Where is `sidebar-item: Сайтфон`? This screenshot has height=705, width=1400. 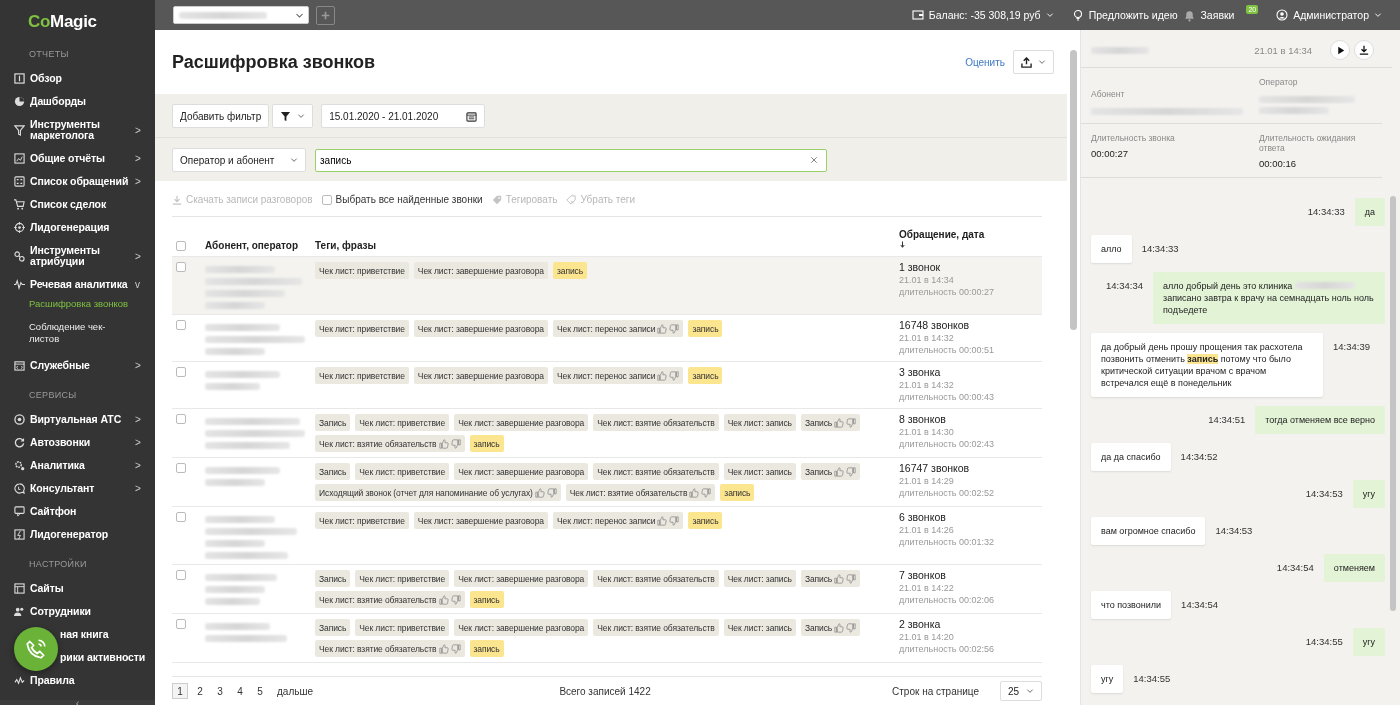
sidebar-item: Сайтфон is located at coordinates (77, 511).